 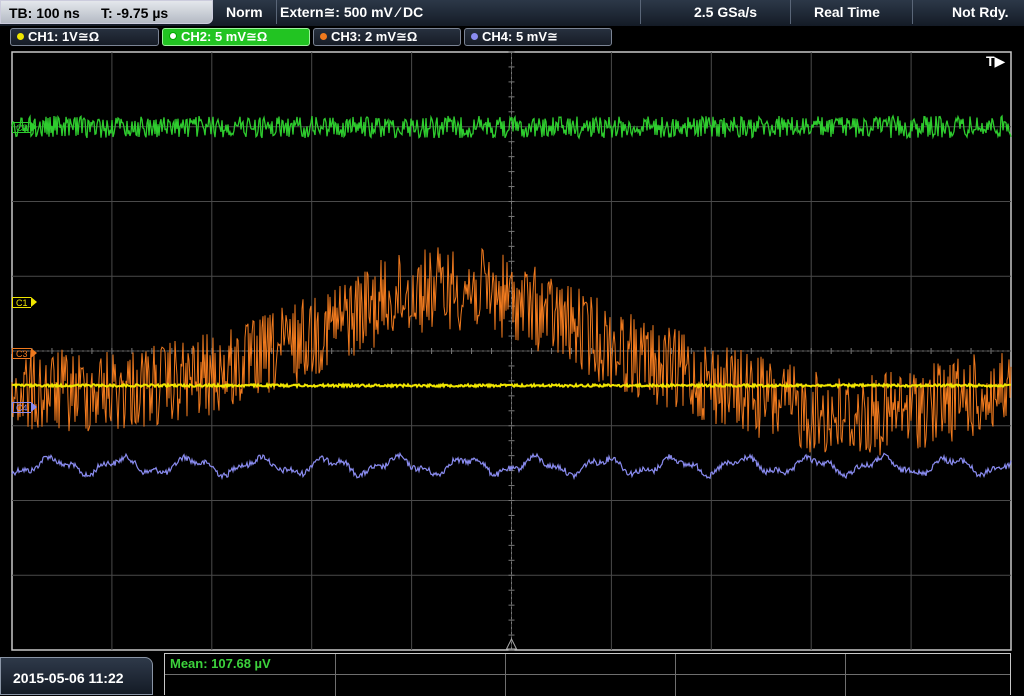 I want to click on tab-ch4: CH4: 5 mV≅, so click(x=538, y=37).